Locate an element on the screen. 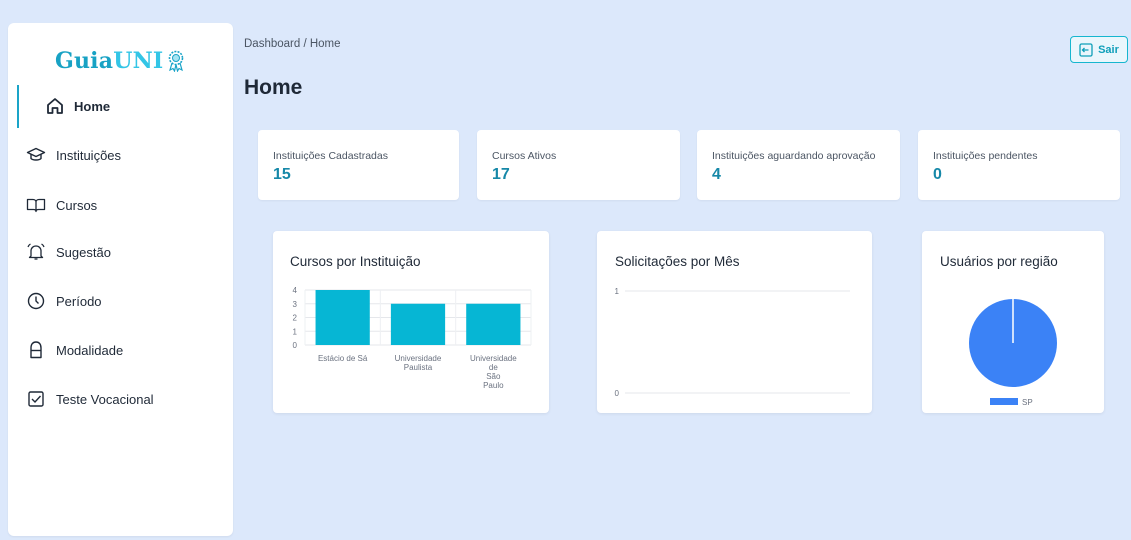 The height and width of the screenshot is (540, 1131). stat-value: 0 is located at coordinates (937, 174).